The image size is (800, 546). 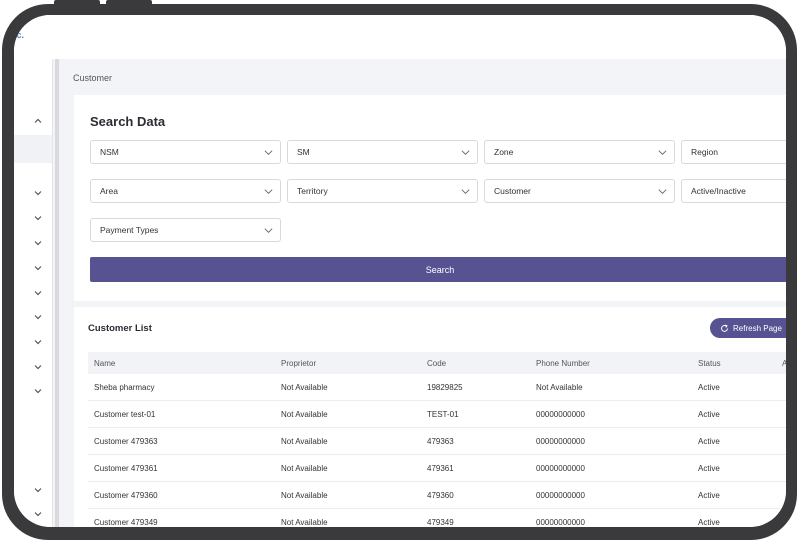 I want to click on column-header: Phone Number, so click(x=563, y=363).